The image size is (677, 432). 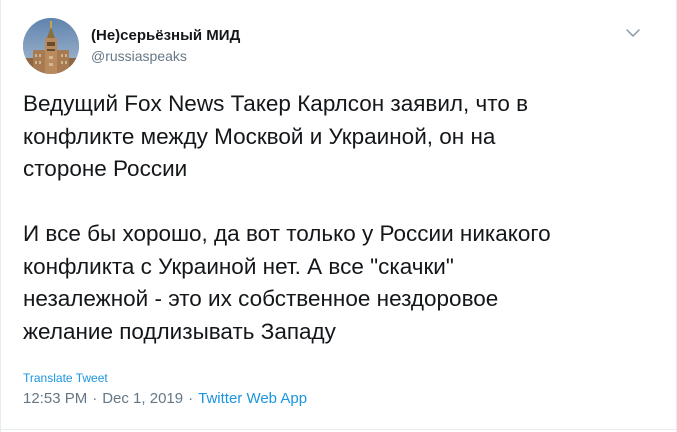 What do you see at coordinates (165, 36) in the screenshot?
I see `author-display-name: (Не)серьёзный МИД` at bounding box center [165, 36].